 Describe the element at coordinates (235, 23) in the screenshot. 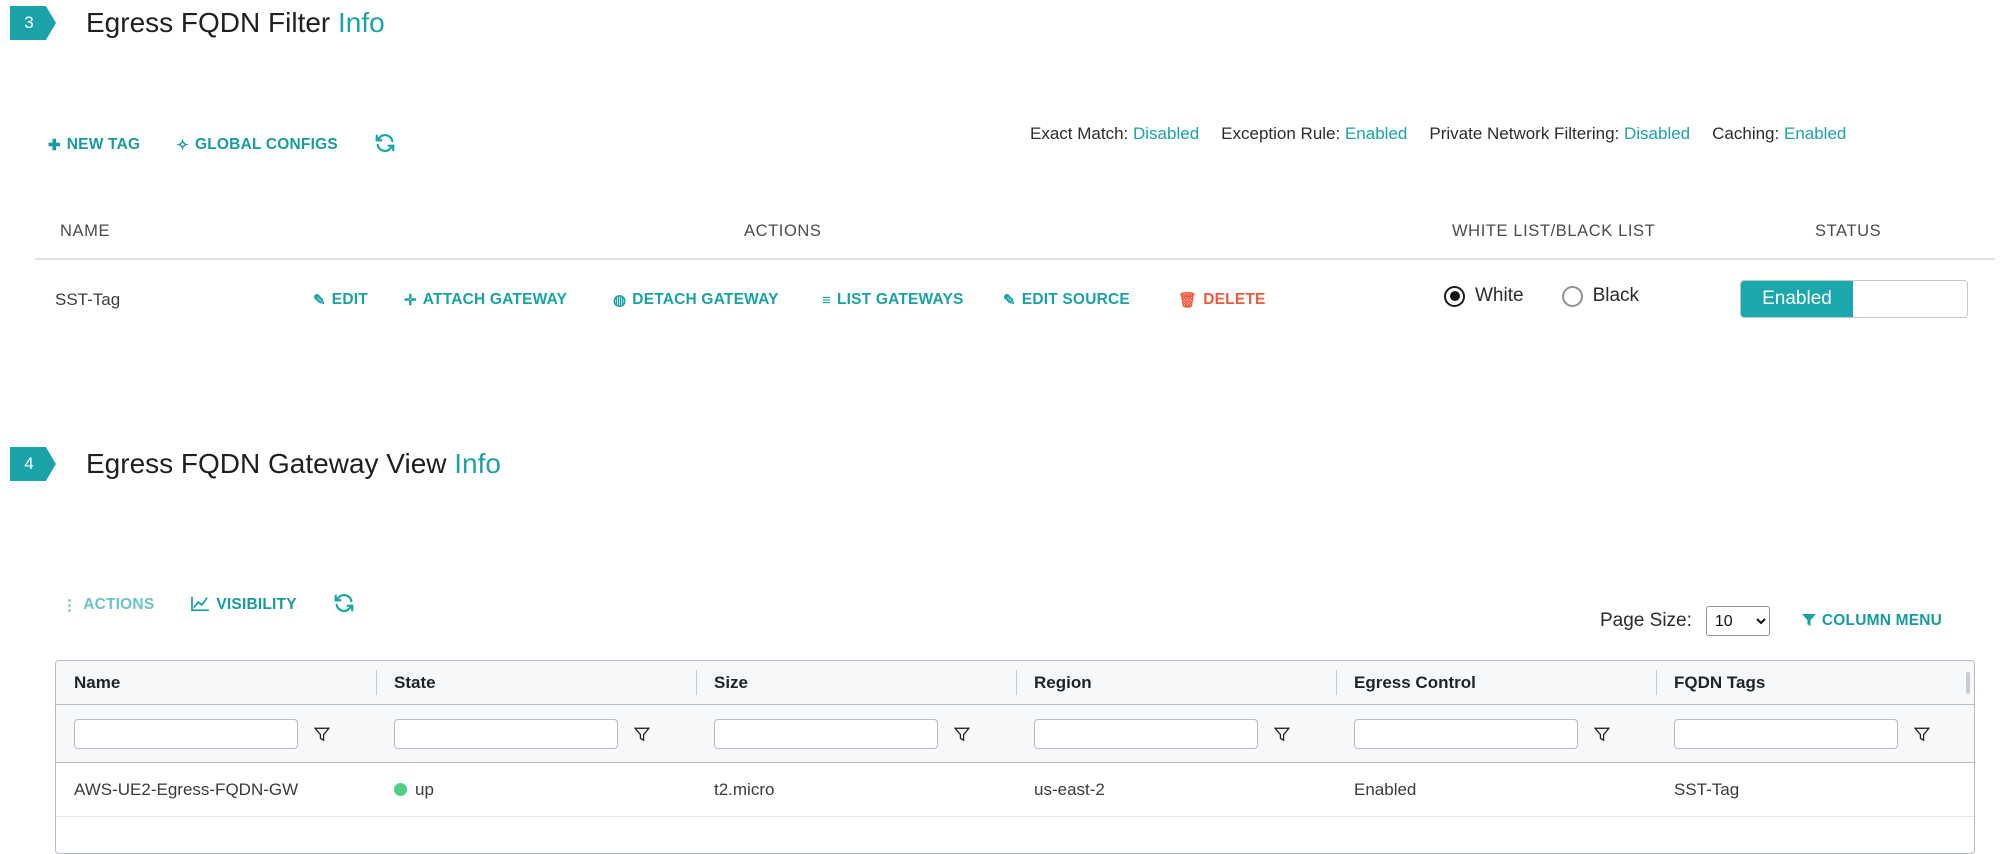

I see `page-title-fqdn-filter: Egress FQDN Filter Info` at that location.